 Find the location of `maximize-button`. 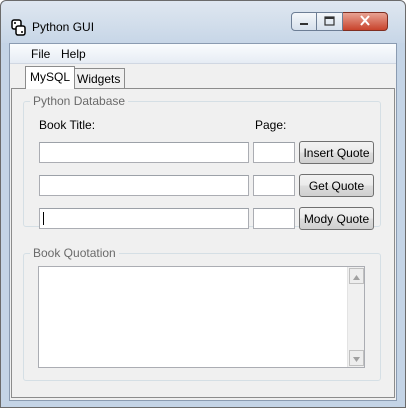

maximize-button is located at coordinates (330, 21).